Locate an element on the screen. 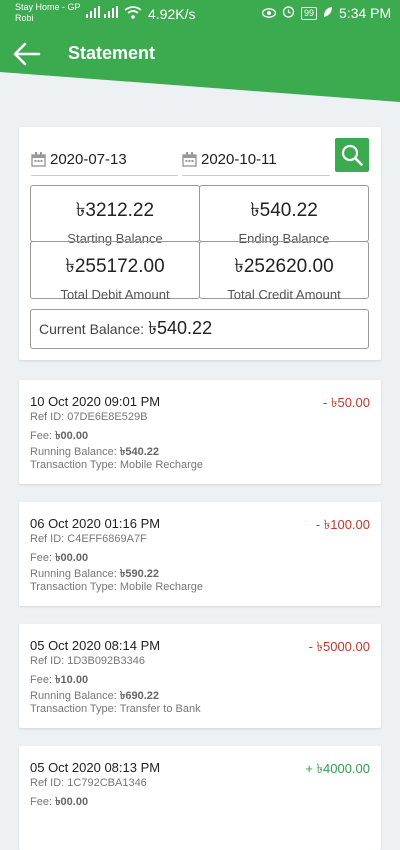 The image size is (400, 850). carrier-line-1: Stay Home - GP is located at coordinates (48, 7).